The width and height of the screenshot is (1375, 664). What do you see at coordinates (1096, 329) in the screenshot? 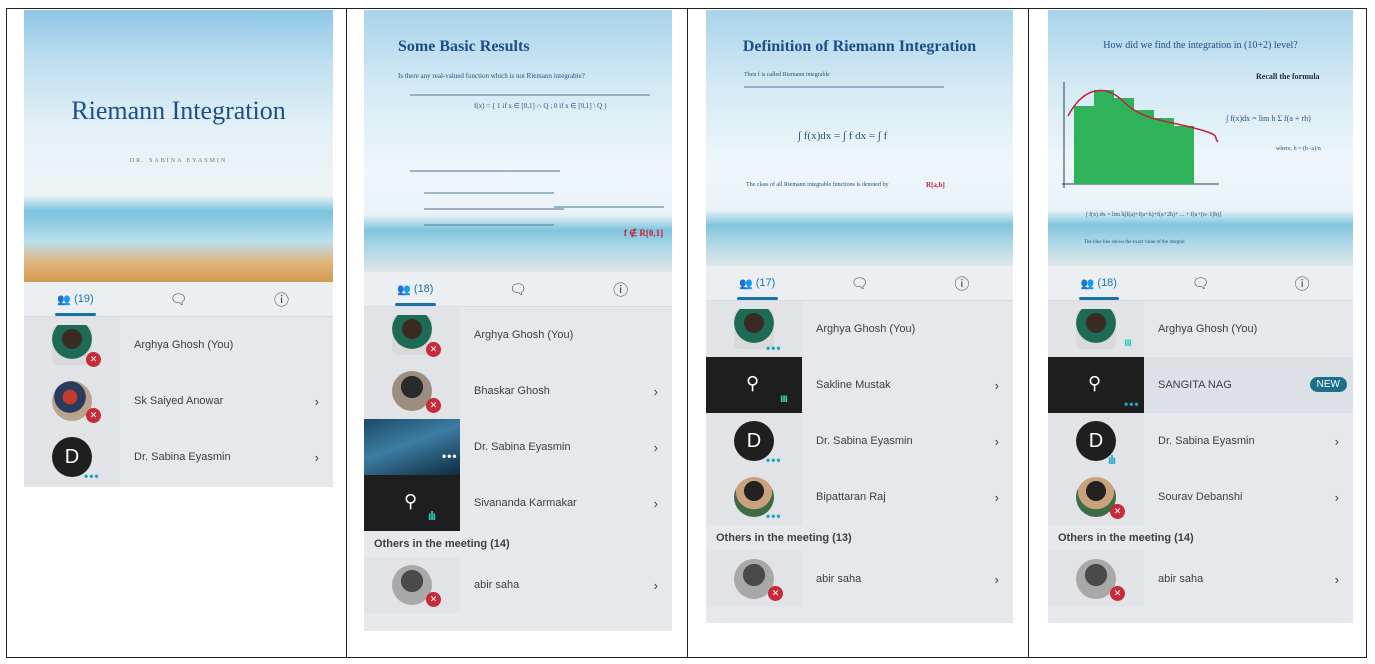
I see `video-tile: ııı` at bounding box center [1096, 329].